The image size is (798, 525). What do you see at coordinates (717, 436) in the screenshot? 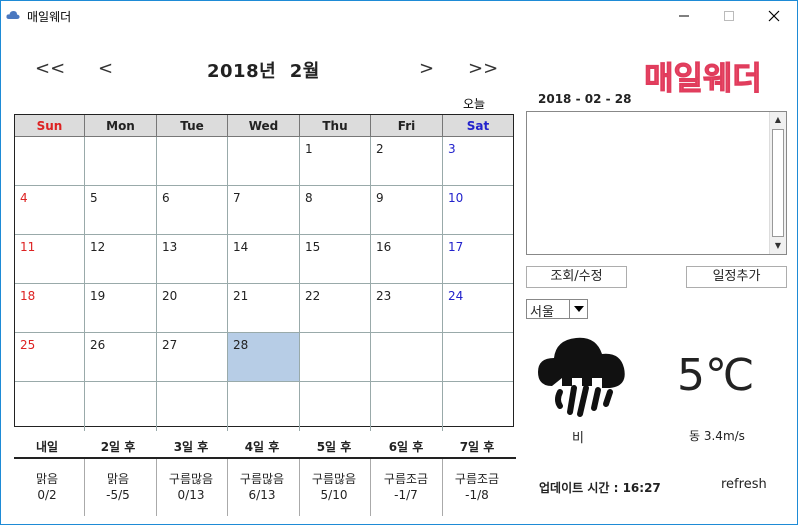
I see `wind-info: 동 3.4m/s` at bounding box center [717, 436].